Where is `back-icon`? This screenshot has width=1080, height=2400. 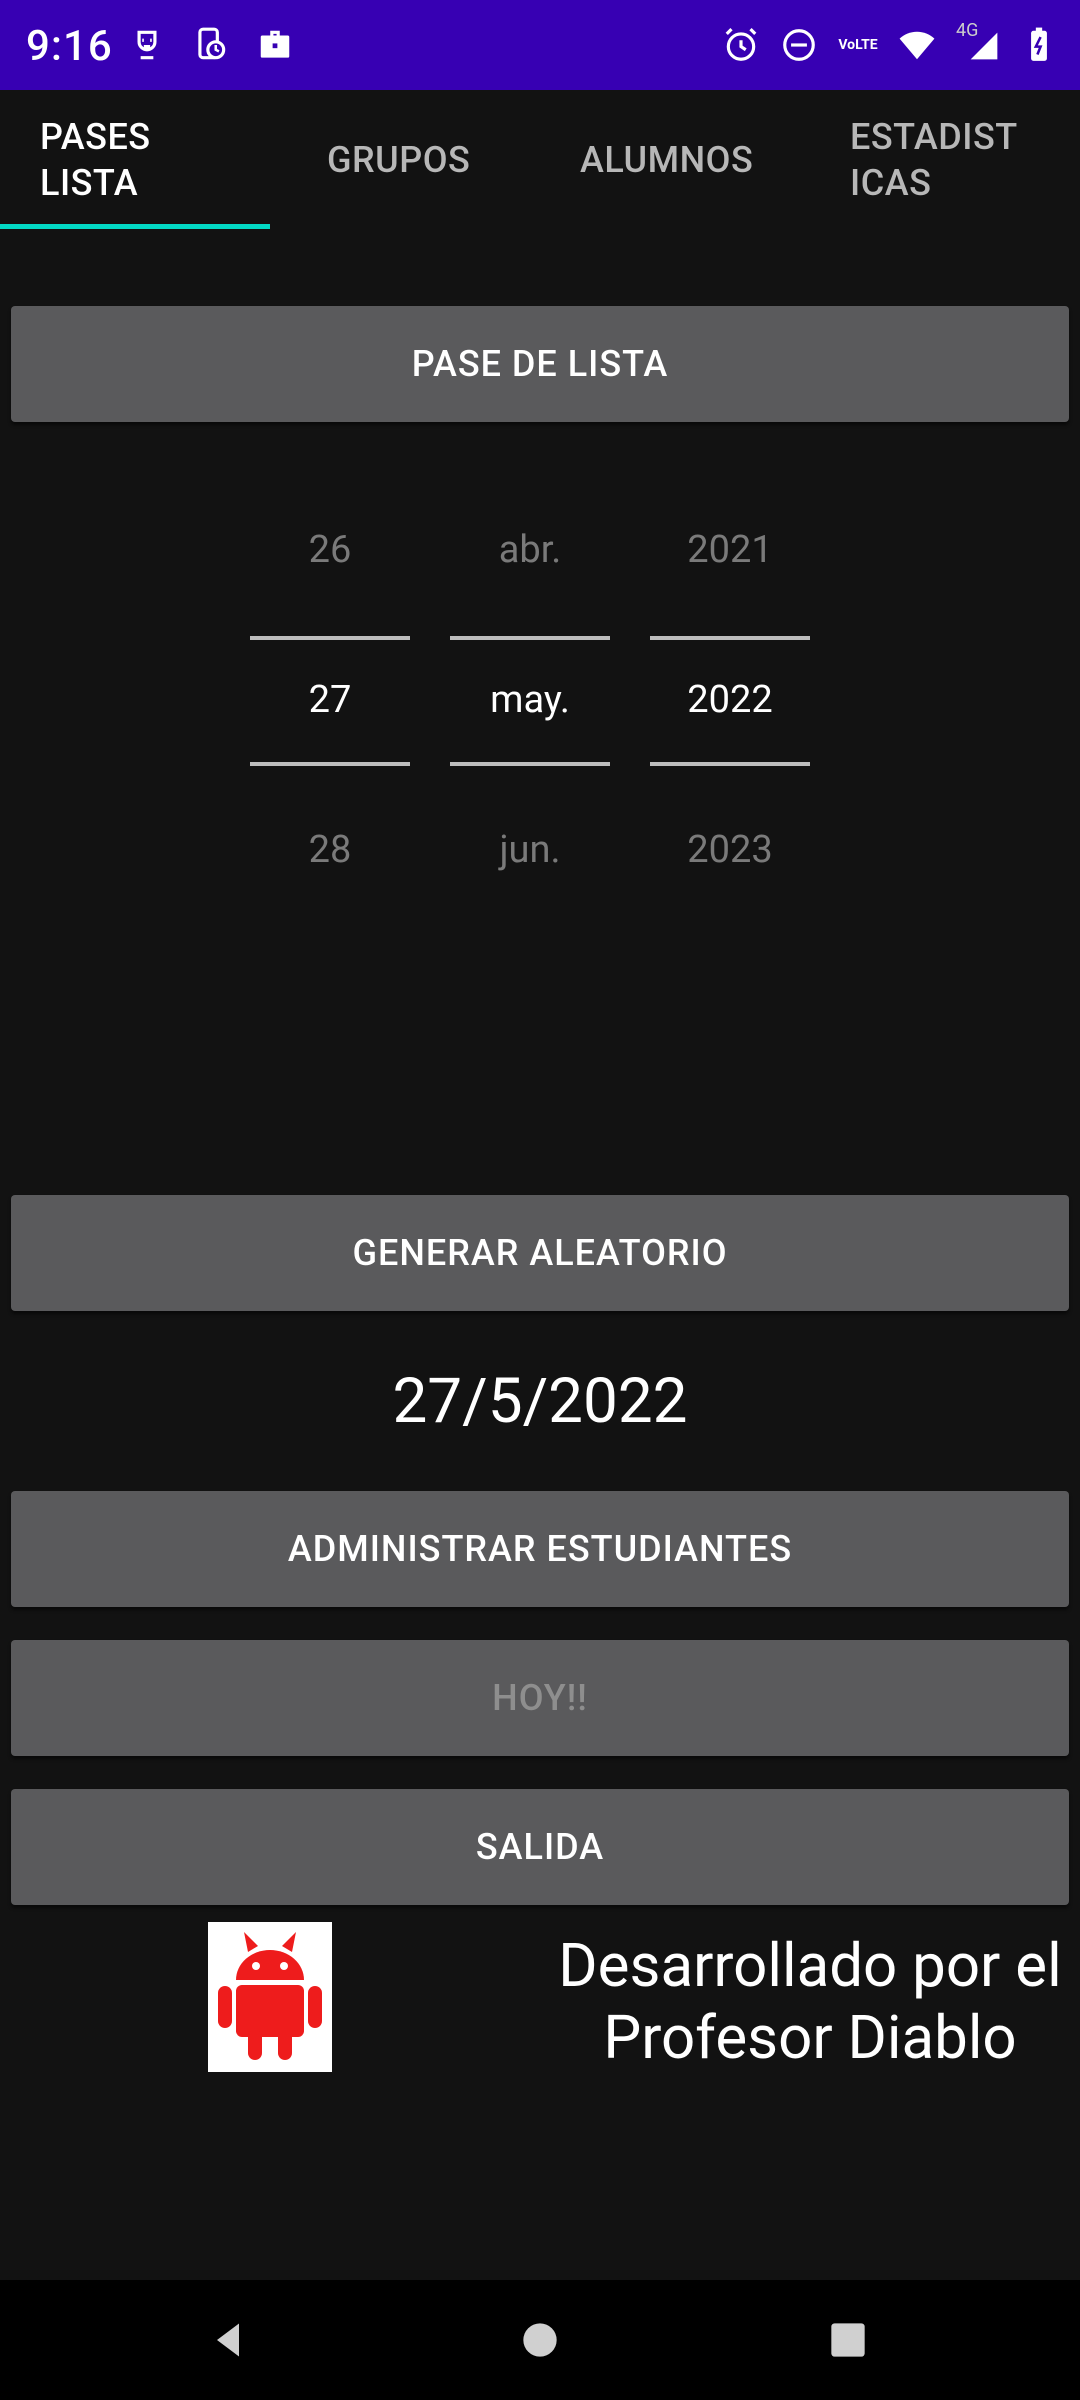 back-icon is located at coordinates (228, 2340).